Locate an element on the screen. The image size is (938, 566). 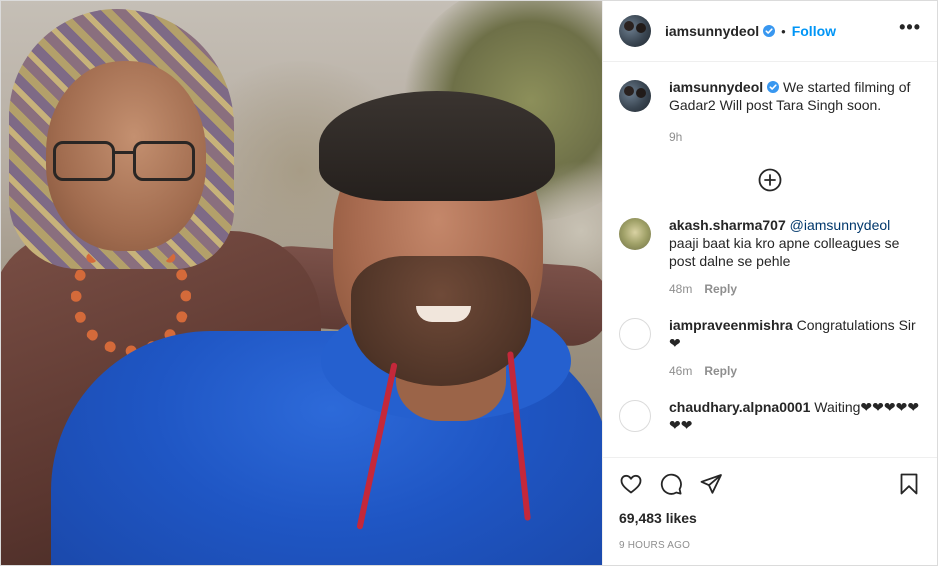
likes-count: 69,483 likes is located at coordinates (770, 520).